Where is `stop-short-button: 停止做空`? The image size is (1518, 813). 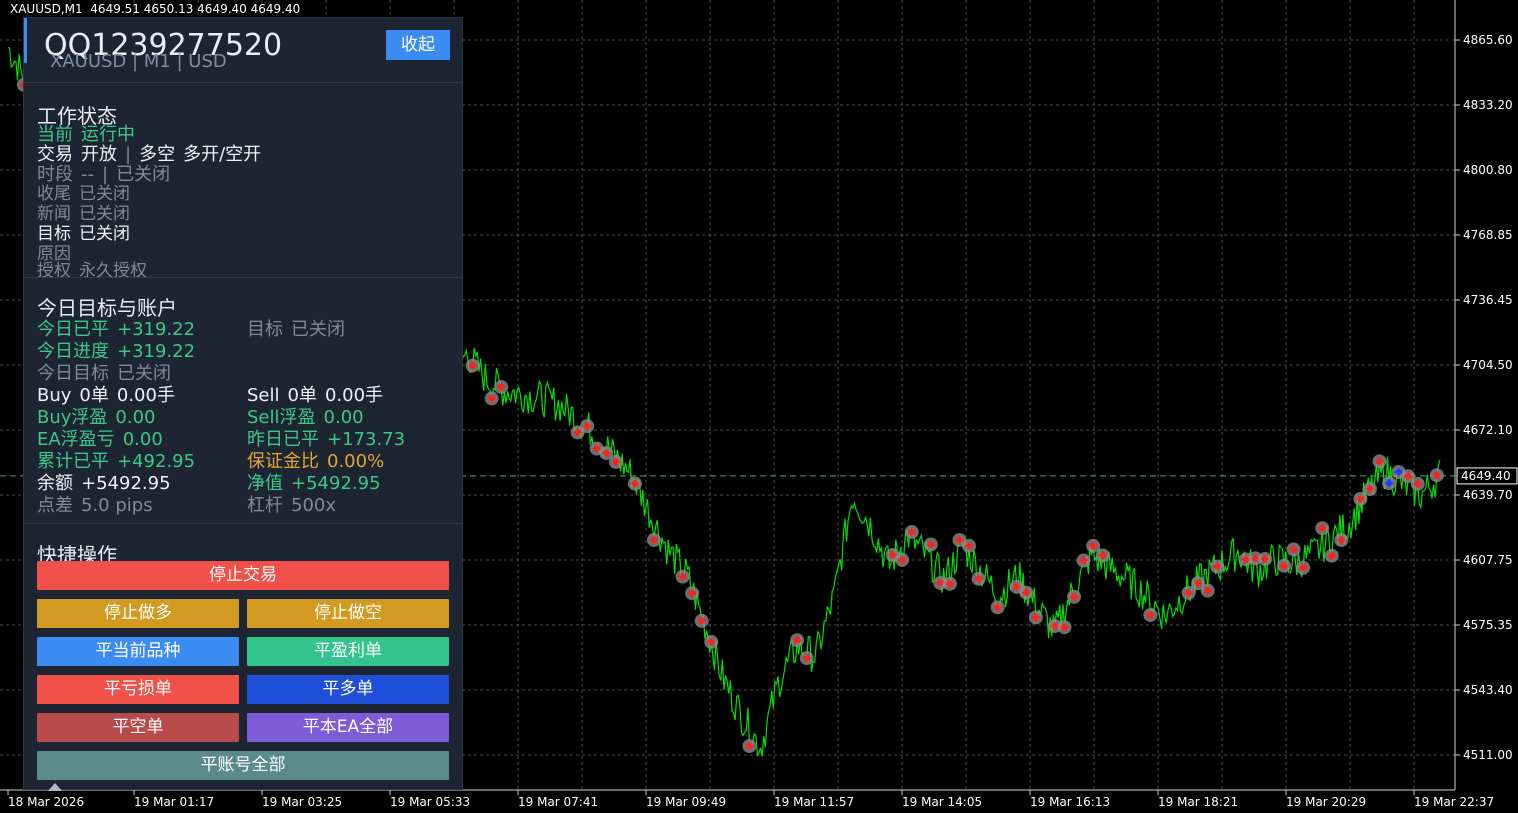 stop-short-button: 停止做空 is located at coordinates (348, 613).